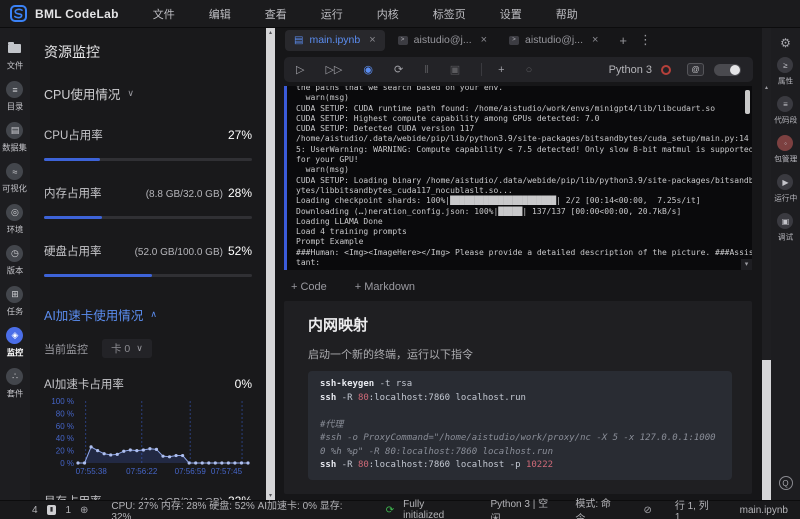 The height and width of the screenshot is (519, 800). Describe the element at coordinates (308, 263) in the screenshot. I see `console-line: tant:` at that location.